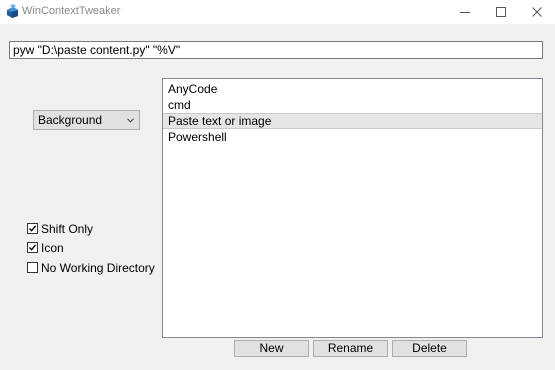  I want to click on context-select: Background, so click(86, 120).